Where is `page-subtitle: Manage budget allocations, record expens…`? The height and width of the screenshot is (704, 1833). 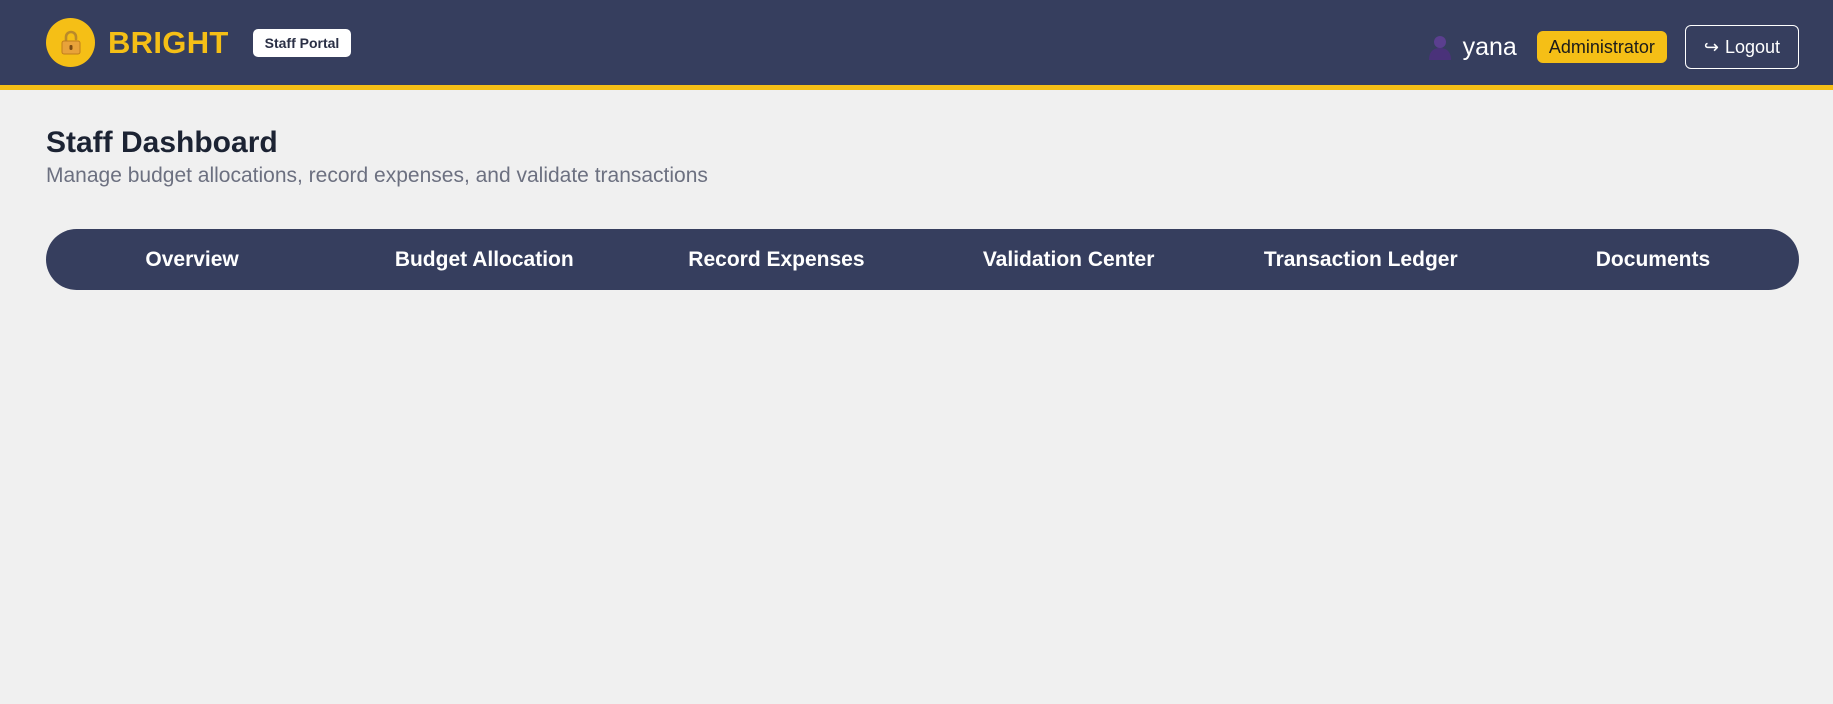
page-subtitle: Manage budget allocations, record expens… is located at coordinates (377, 175).